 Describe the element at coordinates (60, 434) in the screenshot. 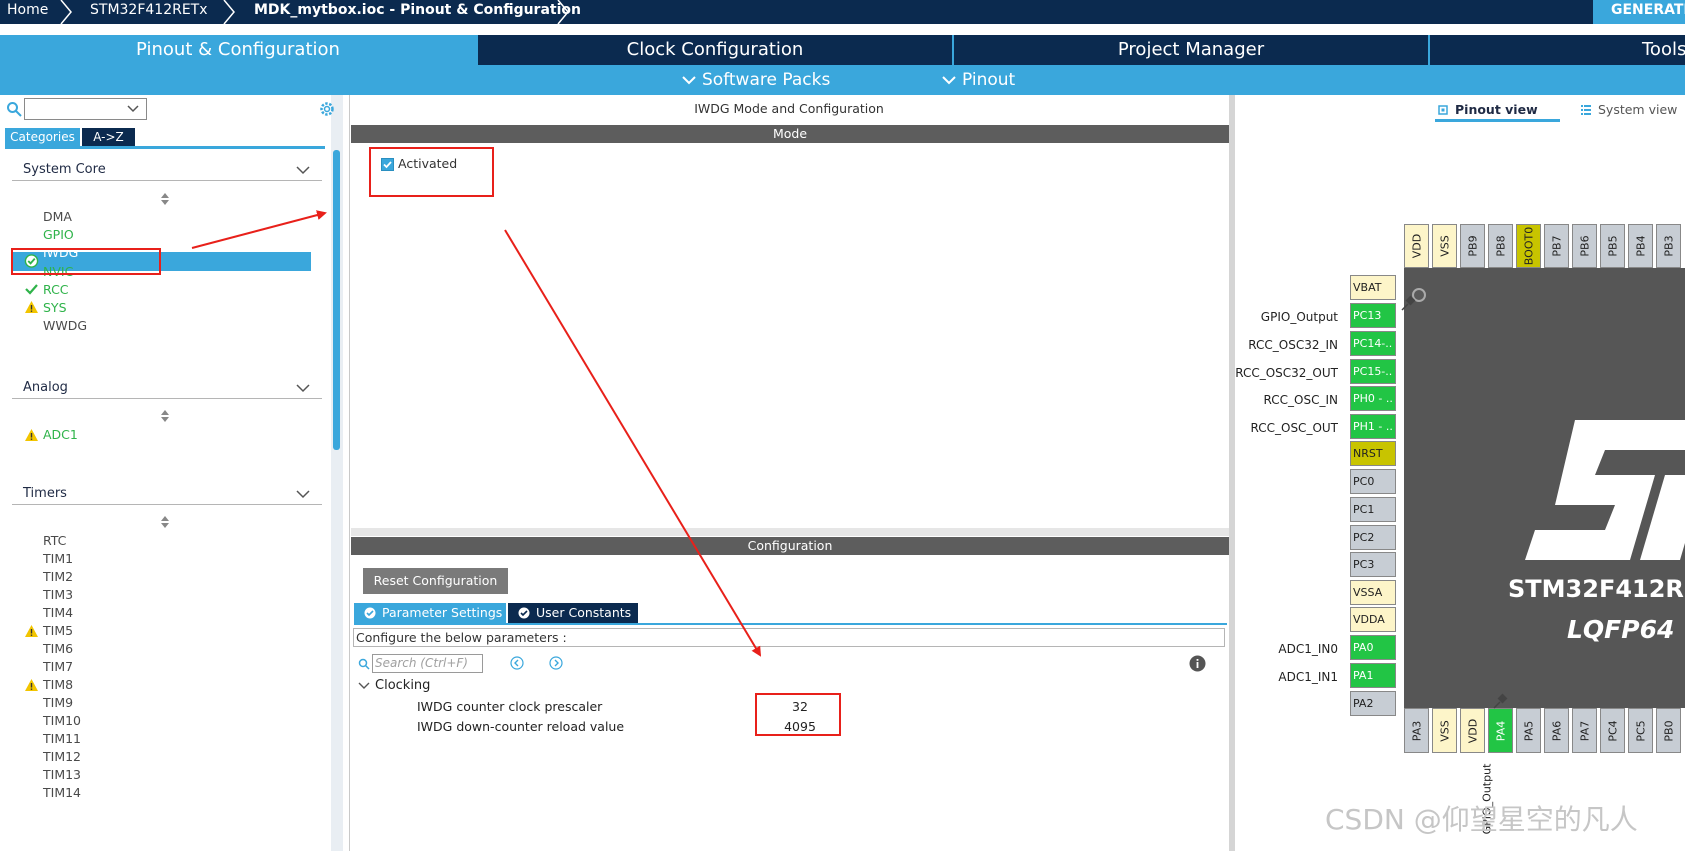

I see `sidebar-item-adc1: ADC1` at that location.